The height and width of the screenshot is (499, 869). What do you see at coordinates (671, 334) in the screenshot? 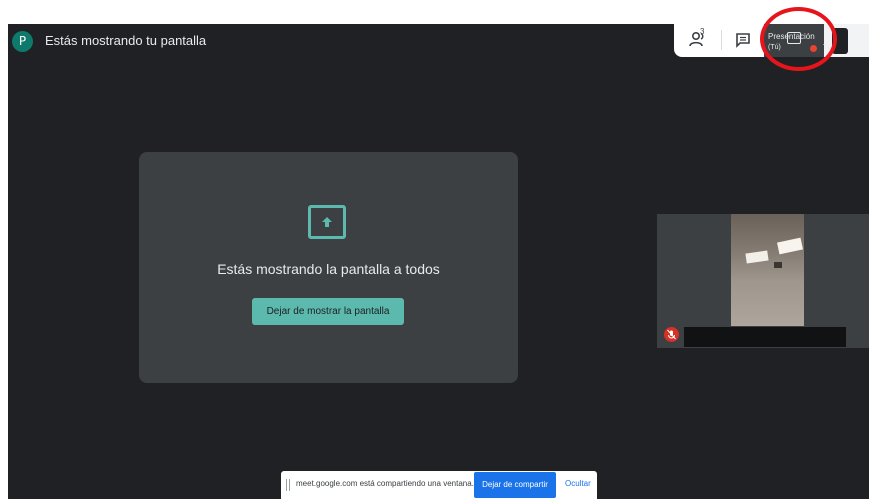
I see `mic-off-icon` at bounding box center [671, 334].